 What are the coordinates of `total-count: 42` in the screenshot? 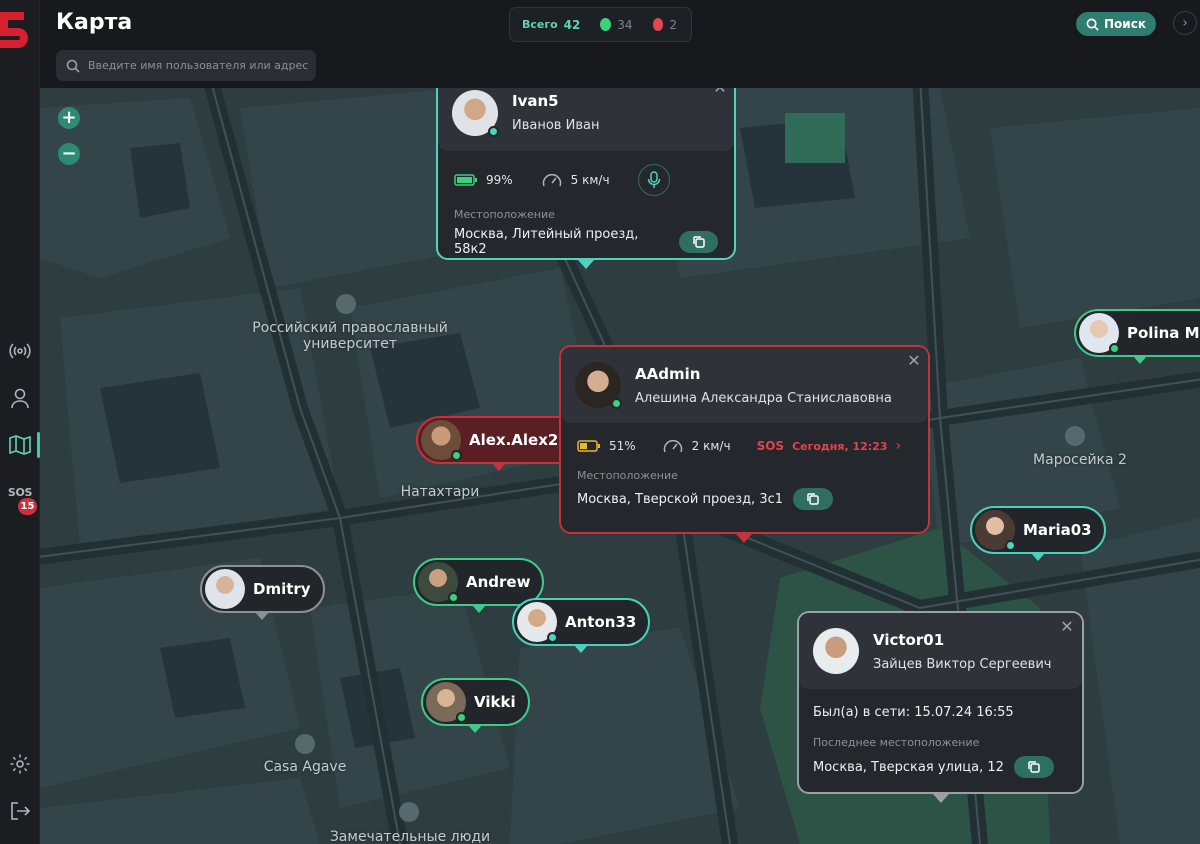 It's located at (572, 24).